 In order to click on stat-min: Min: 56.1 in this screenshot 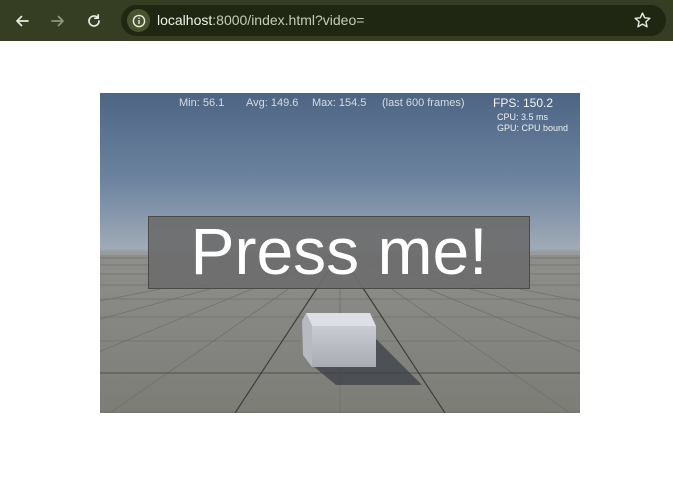, I will do `click(202, 103)`.